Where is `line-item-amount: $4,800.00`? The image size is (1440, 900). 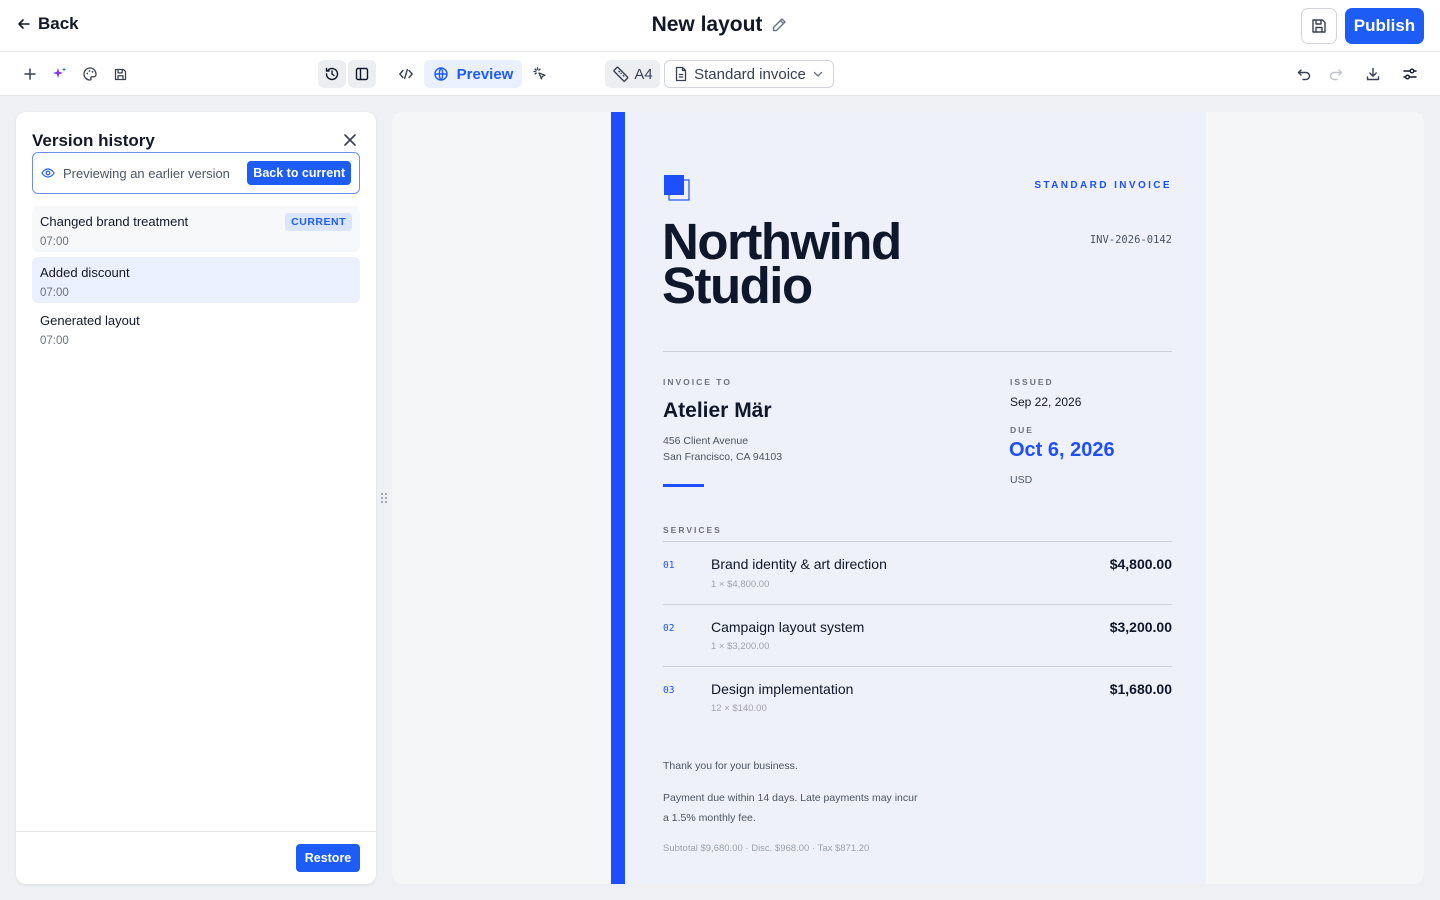
line-item-amount: $4,800.00 is located at coordinates (1140, 564).